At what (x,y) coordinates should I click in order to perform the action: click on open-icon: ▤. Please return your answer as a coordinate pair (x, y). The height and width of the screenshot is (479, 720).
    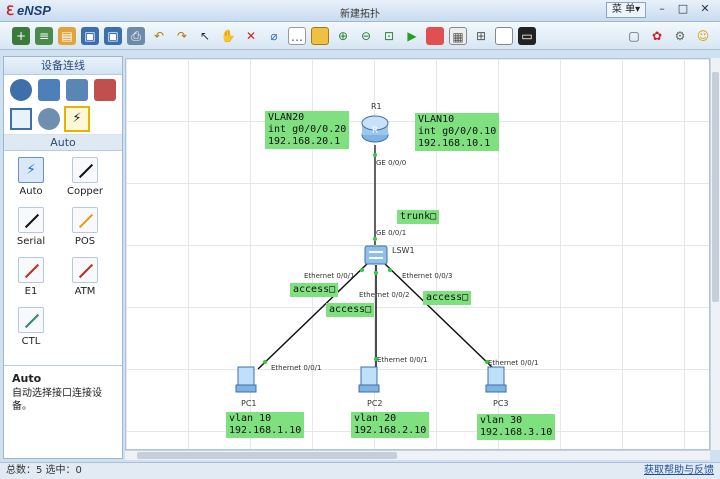
    Looking at the image, I should click on (67, 36).